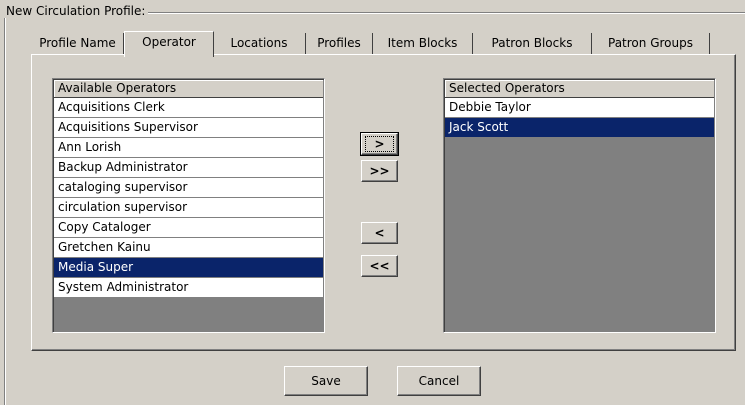 This screenshot has width=745, height=405. I want to click on add-all-button: >>, so click(379, 171).